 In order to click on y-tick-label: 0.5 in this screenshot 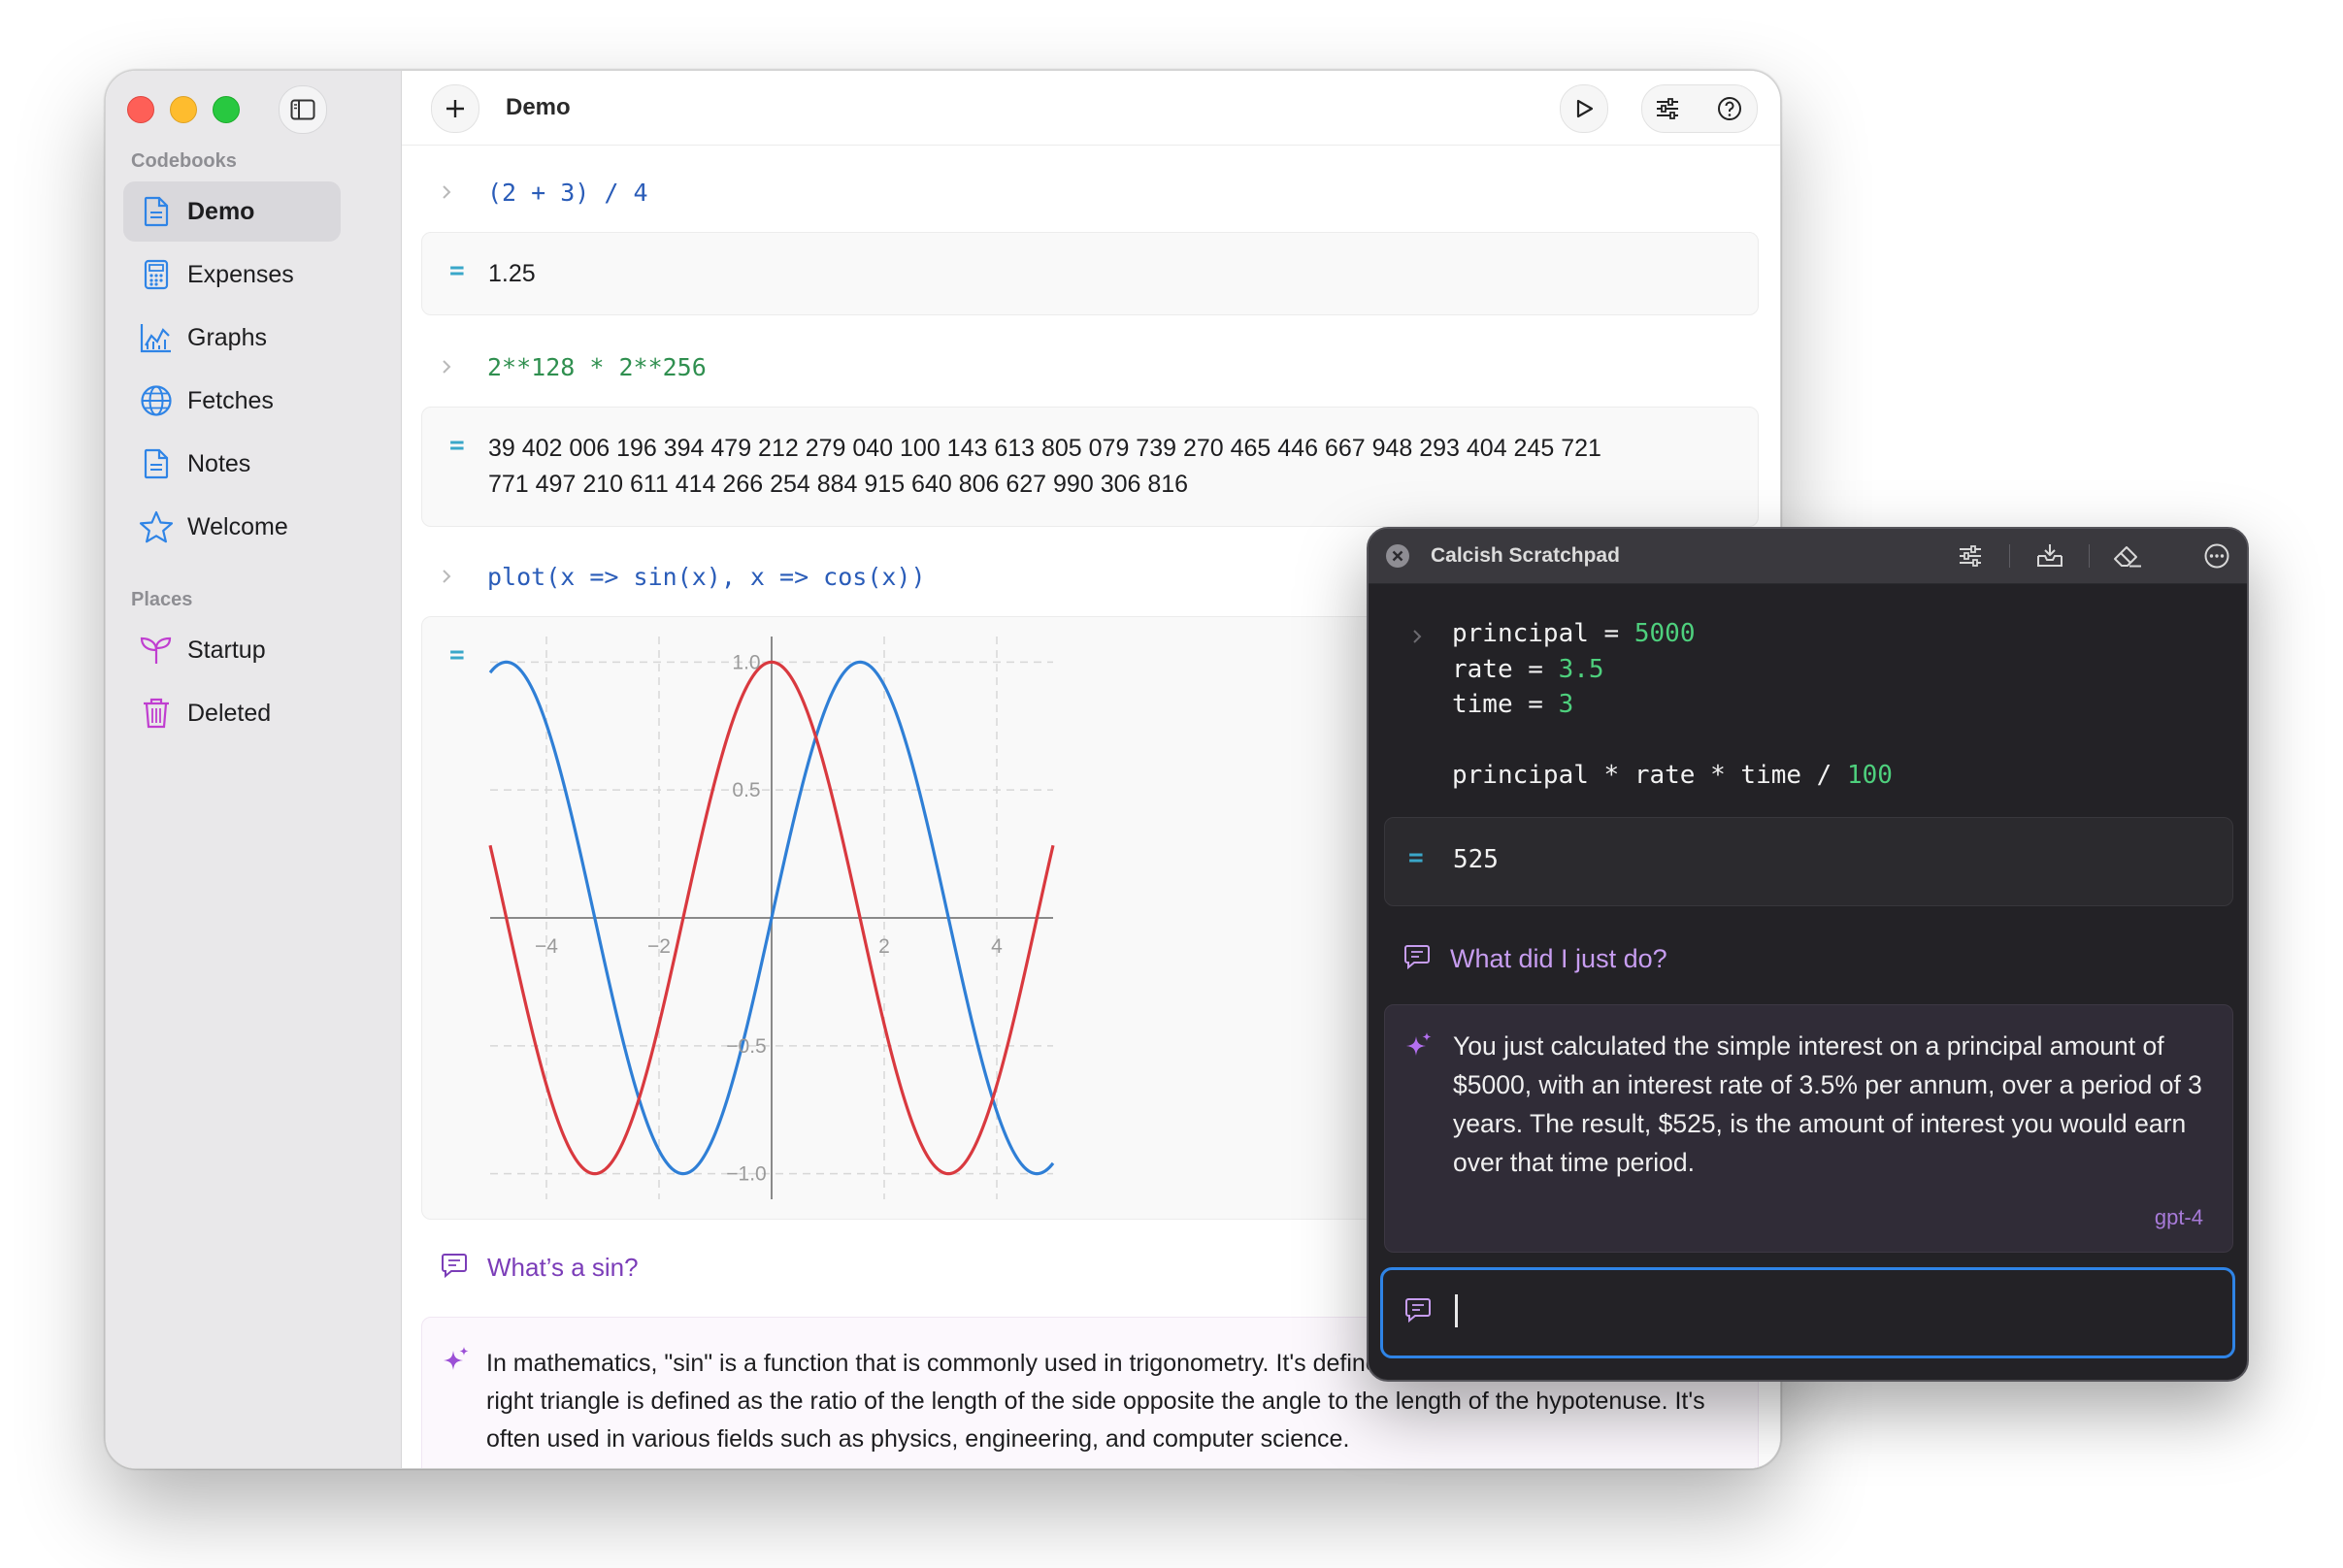, I will do `click(746, 790)`.